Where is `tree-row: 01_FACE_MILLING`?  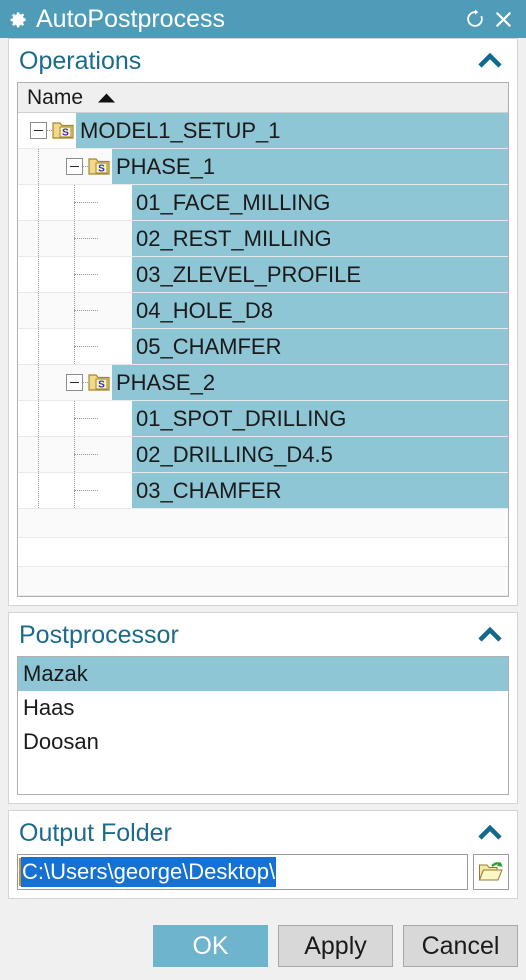
tree-row: 01_FACE_MILLING is located at coordinates (263, 203).